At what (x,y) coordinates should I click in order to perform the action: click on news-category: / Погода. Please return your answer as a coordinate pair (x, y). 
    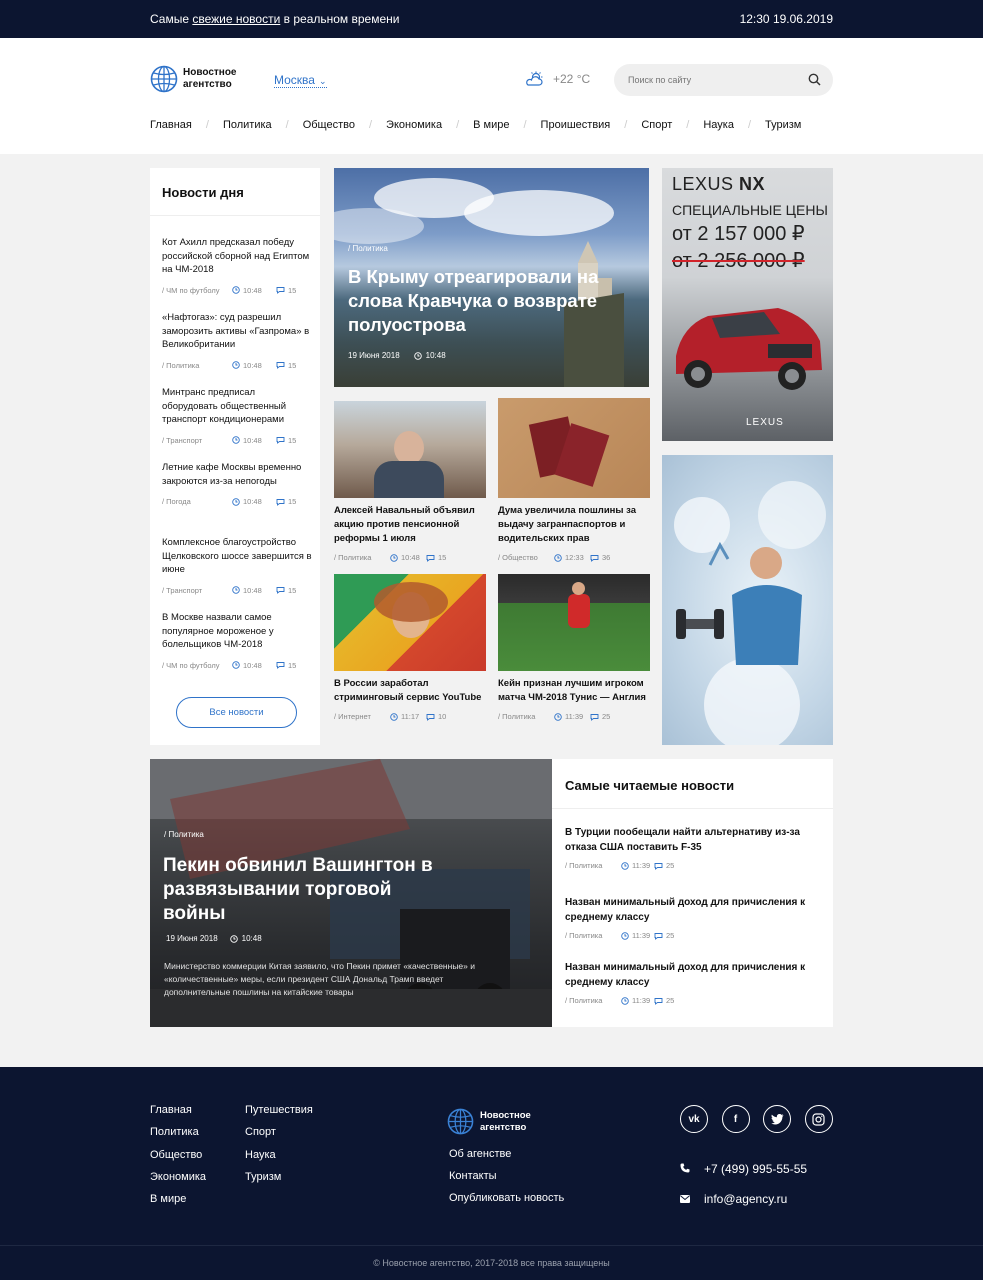
    Looking at the image, I should click on (197, 501).